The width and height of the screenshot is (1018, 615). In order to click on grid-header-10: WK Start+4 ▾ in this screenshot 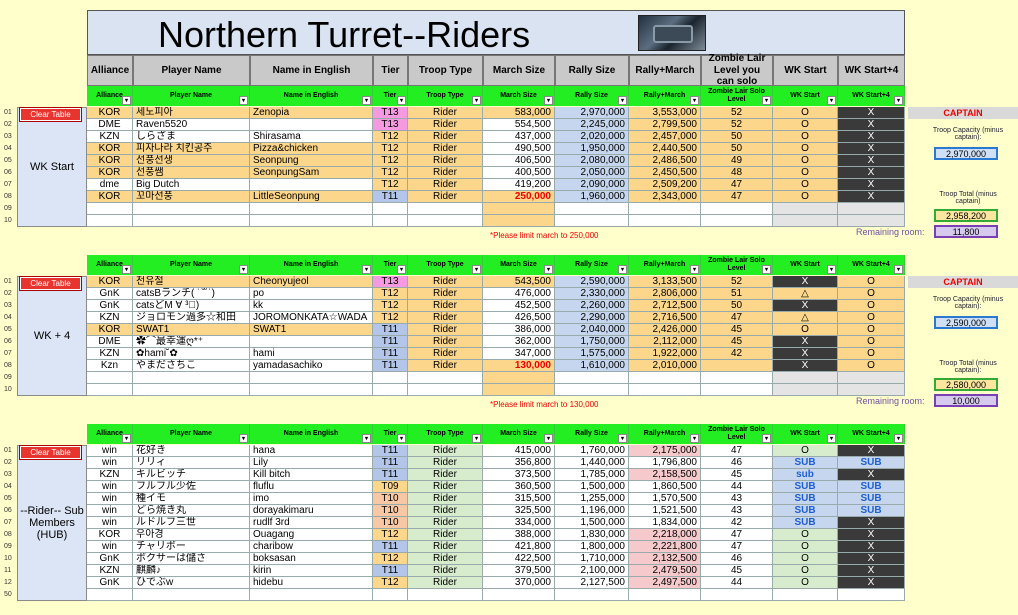, I will do `click(871, 96)`.